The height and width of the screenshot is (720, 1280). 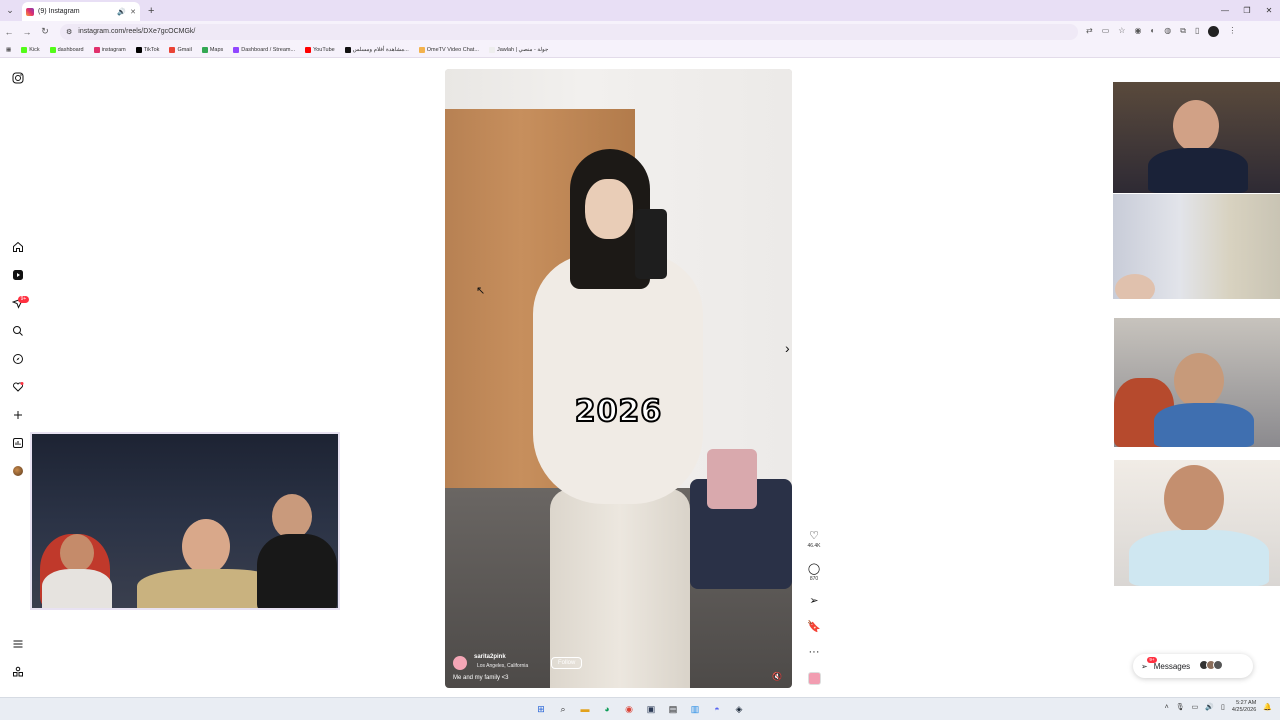 I want to click on system-tray: ˄ 🎙 ▭ 🔊 ▯ 5:27 AM 4/25/2026 🔔, so click(x=1218, y=707).